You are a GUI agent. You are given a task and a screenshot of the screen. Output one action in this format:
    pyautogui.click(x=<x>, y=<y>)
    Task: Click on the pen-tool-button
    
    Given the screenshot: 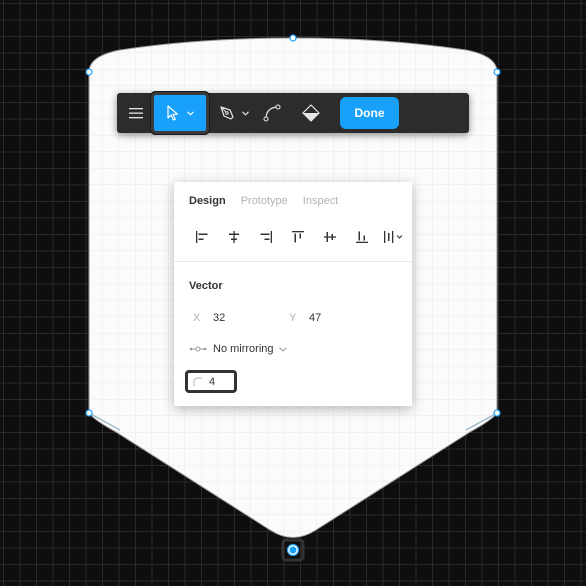 What is the action you would take?
    pyautogui.click(x=233, y=113)
    